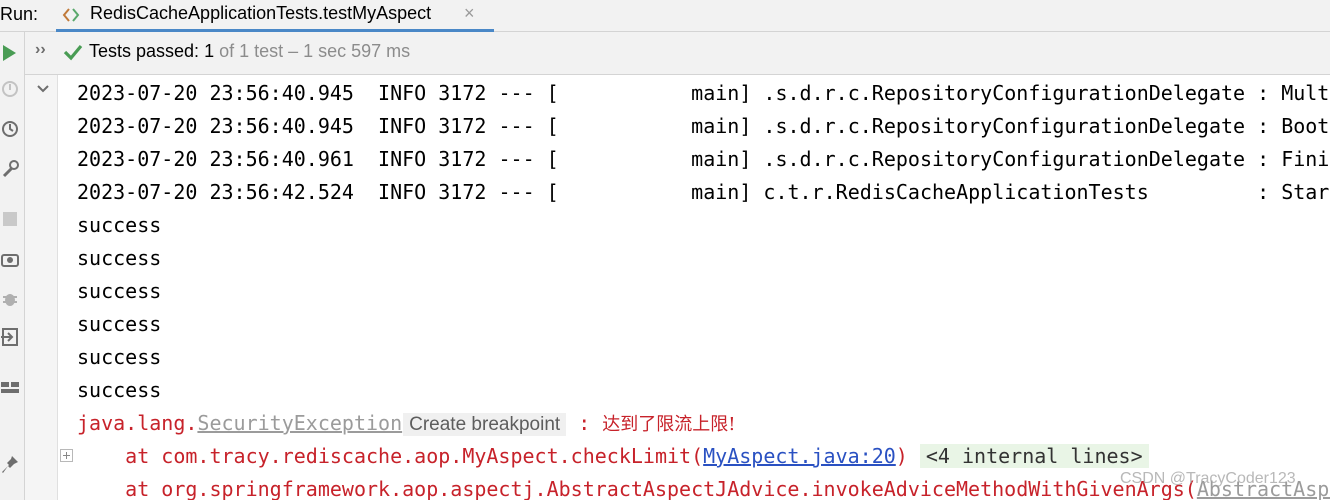  I want to click on expand-toolbar-chevron-icon: ››, so click(40, 50).